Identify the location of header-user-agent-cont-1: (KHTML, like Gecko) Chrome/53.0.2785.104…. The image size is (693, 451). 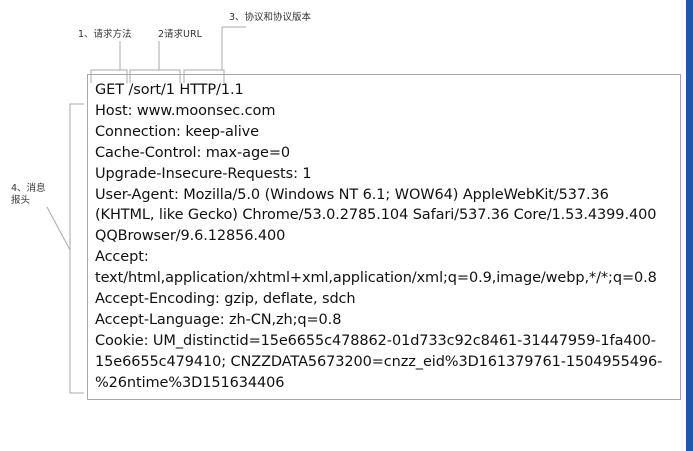
(376, 215).